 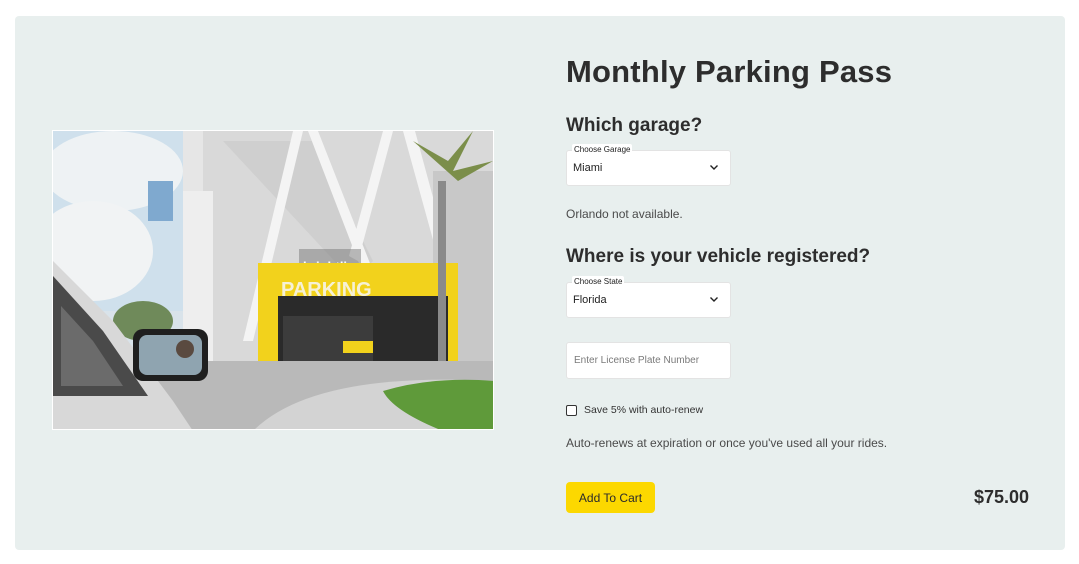 What do you see at coordinates (602, 149) in the screenshot?
I see `garage-select-label: Choose Garage` at bounding box center [602, 149].